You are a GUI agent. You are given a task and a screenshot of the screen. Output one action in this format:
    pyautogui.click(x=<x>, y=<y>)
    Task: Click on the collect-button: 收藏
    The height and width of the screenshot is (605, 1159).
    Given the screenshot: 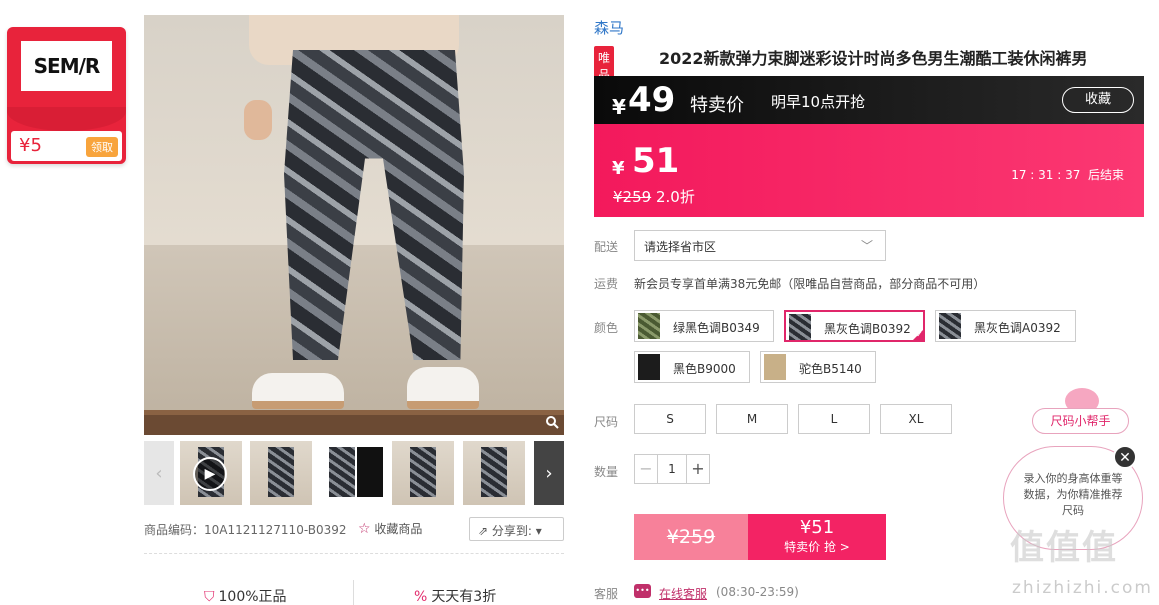 What is the action you would take?
    pyautogui.click(x=1098, y=100)
    